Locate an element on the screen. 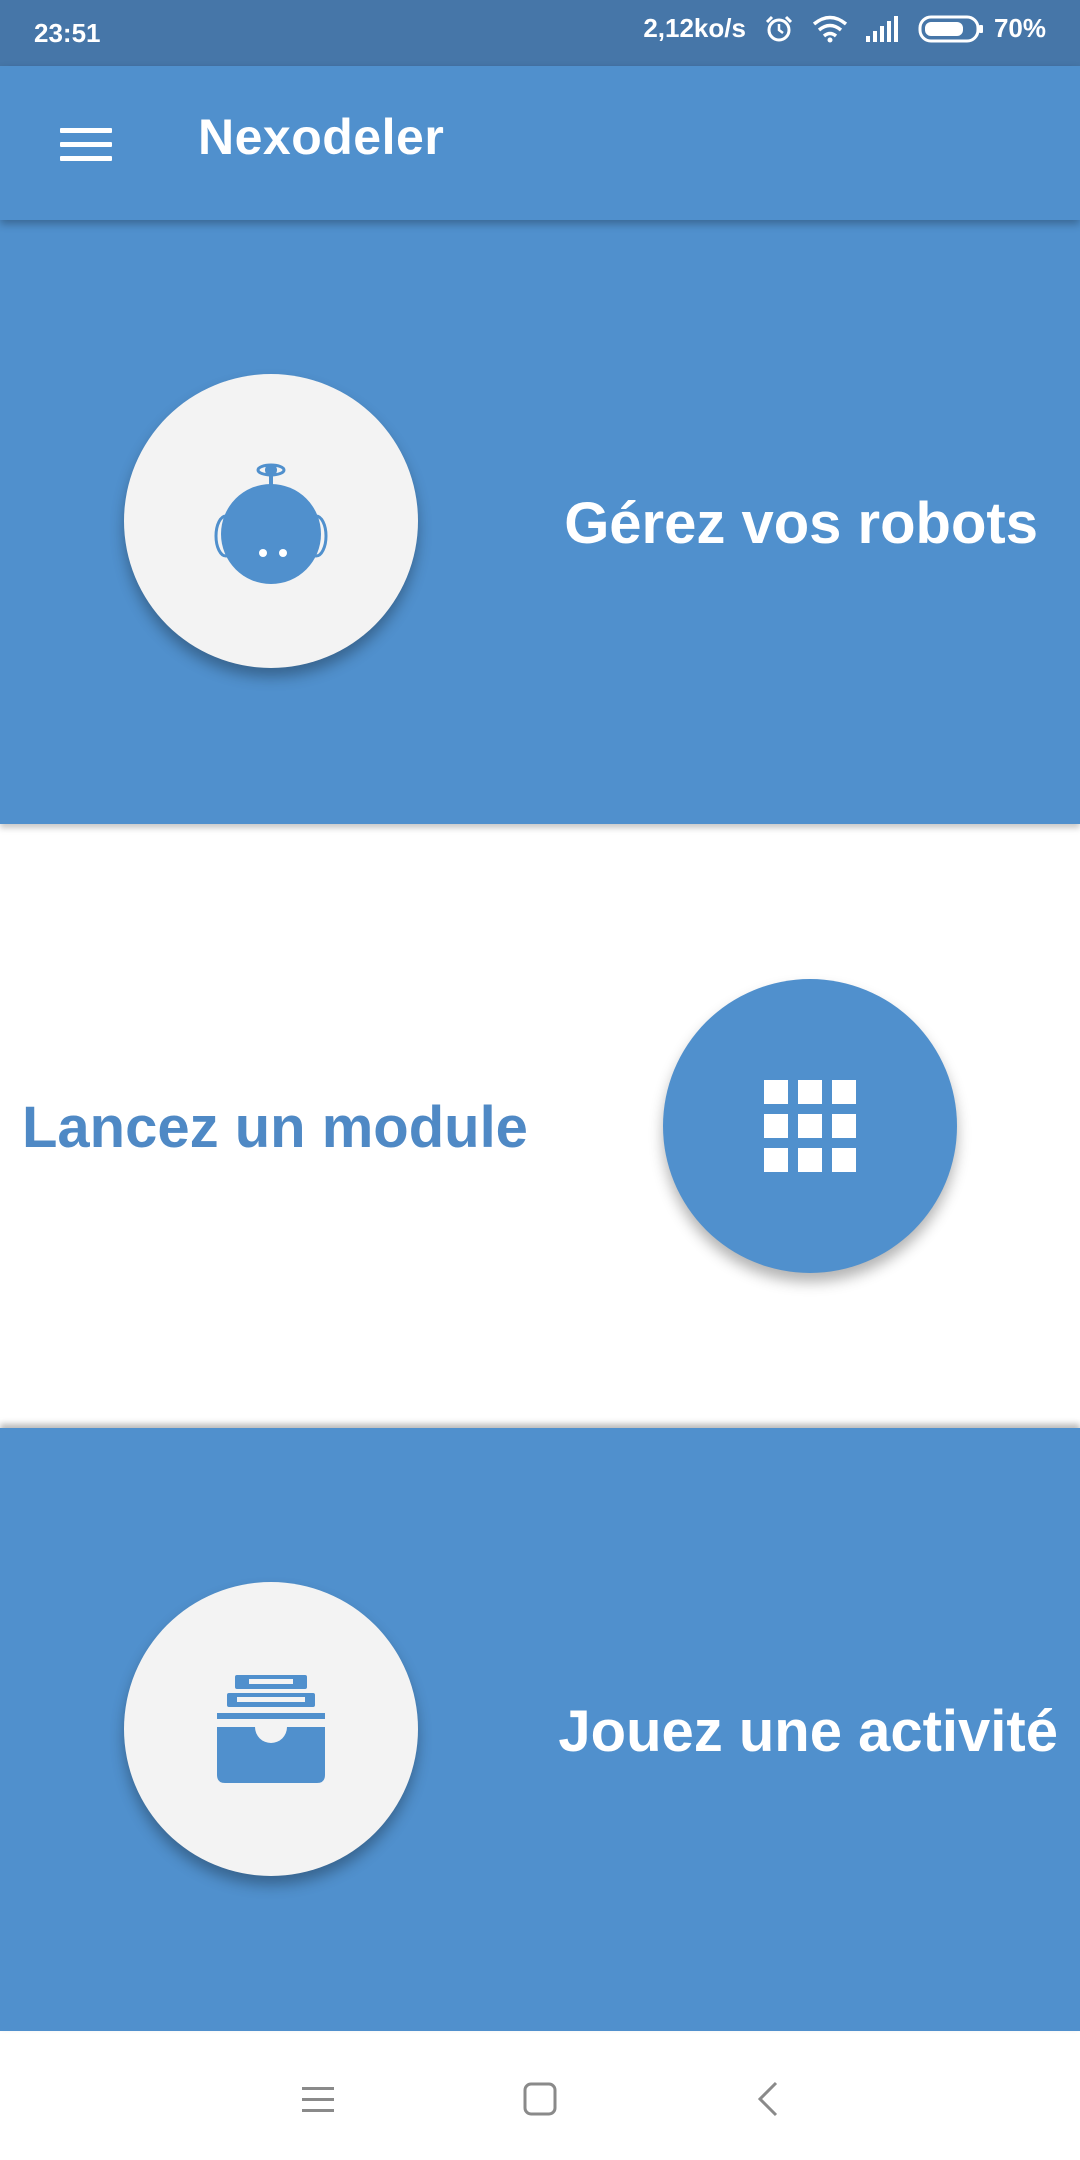 The width and height of the screenshot is (1080, 2160). status-bar: 23:51 2,12ko/s 70% is located at coordinates (540, 33).